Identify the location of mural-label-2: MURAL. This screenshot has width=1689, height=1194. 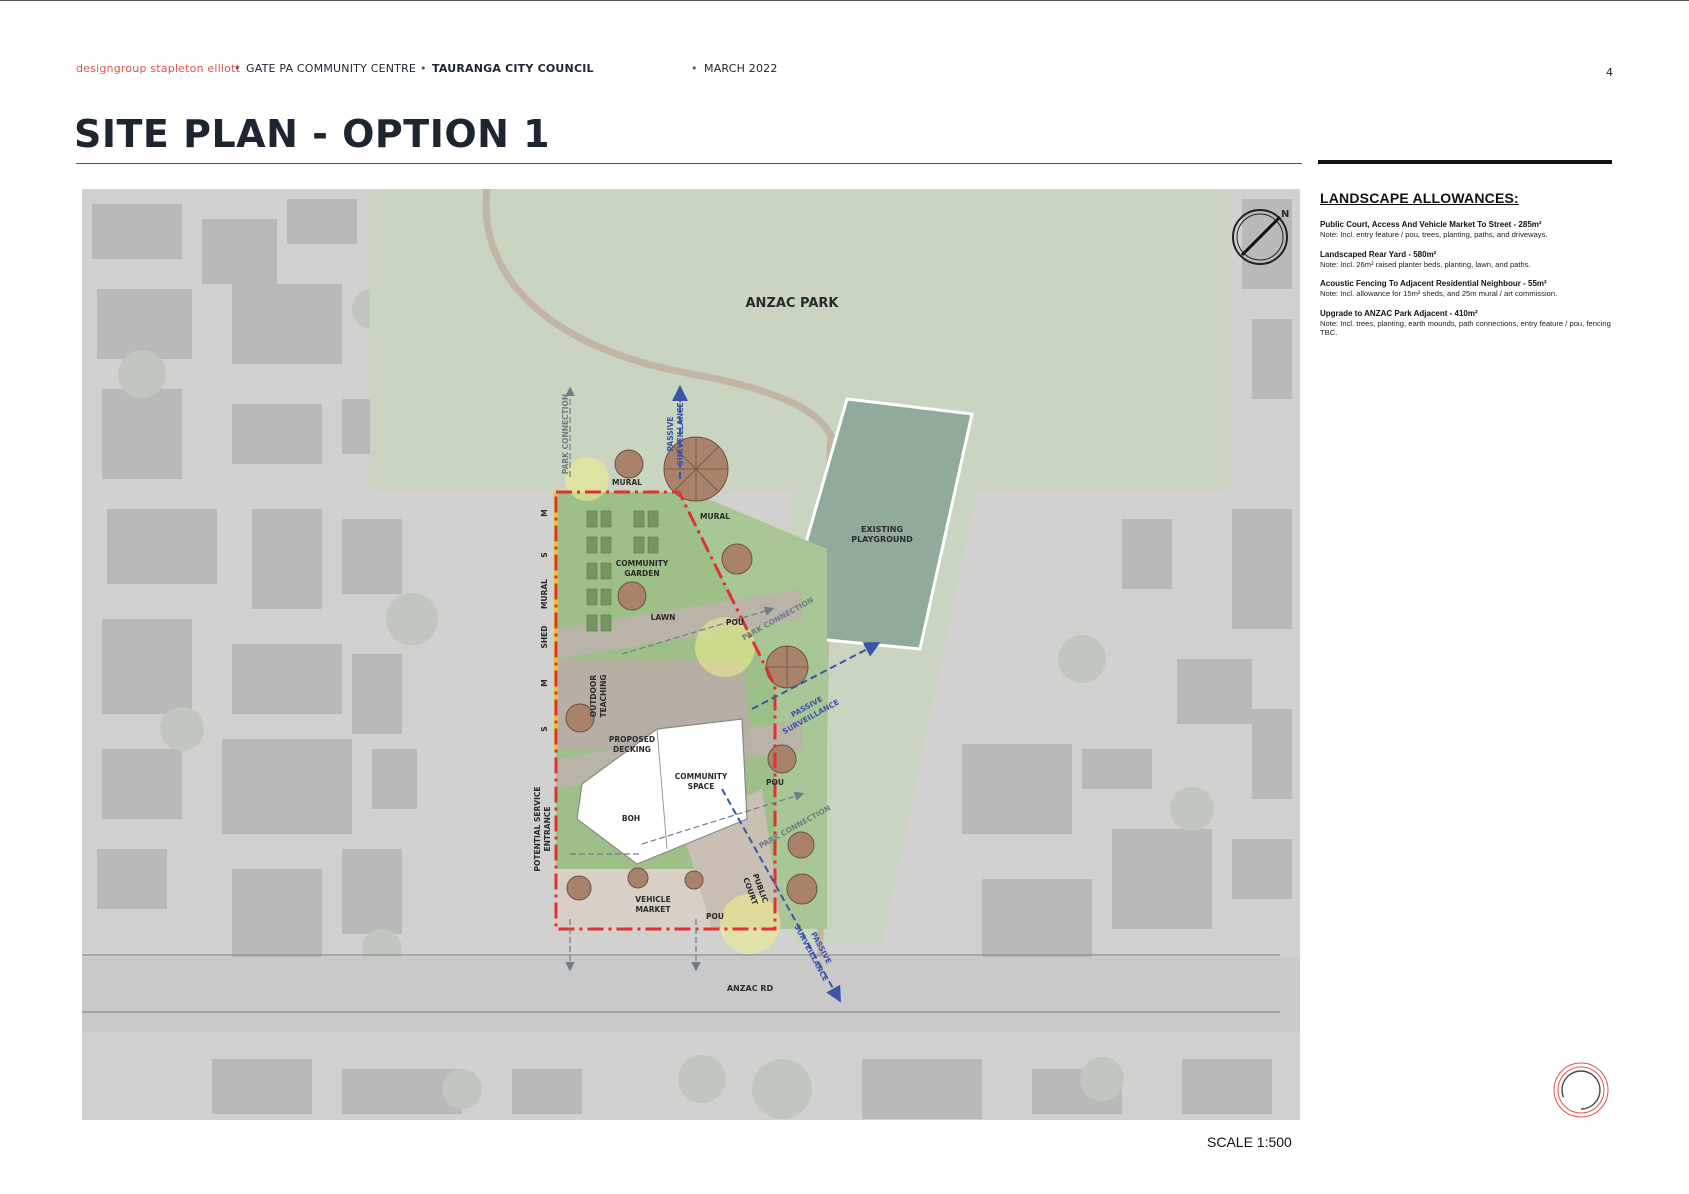
(715, 516).